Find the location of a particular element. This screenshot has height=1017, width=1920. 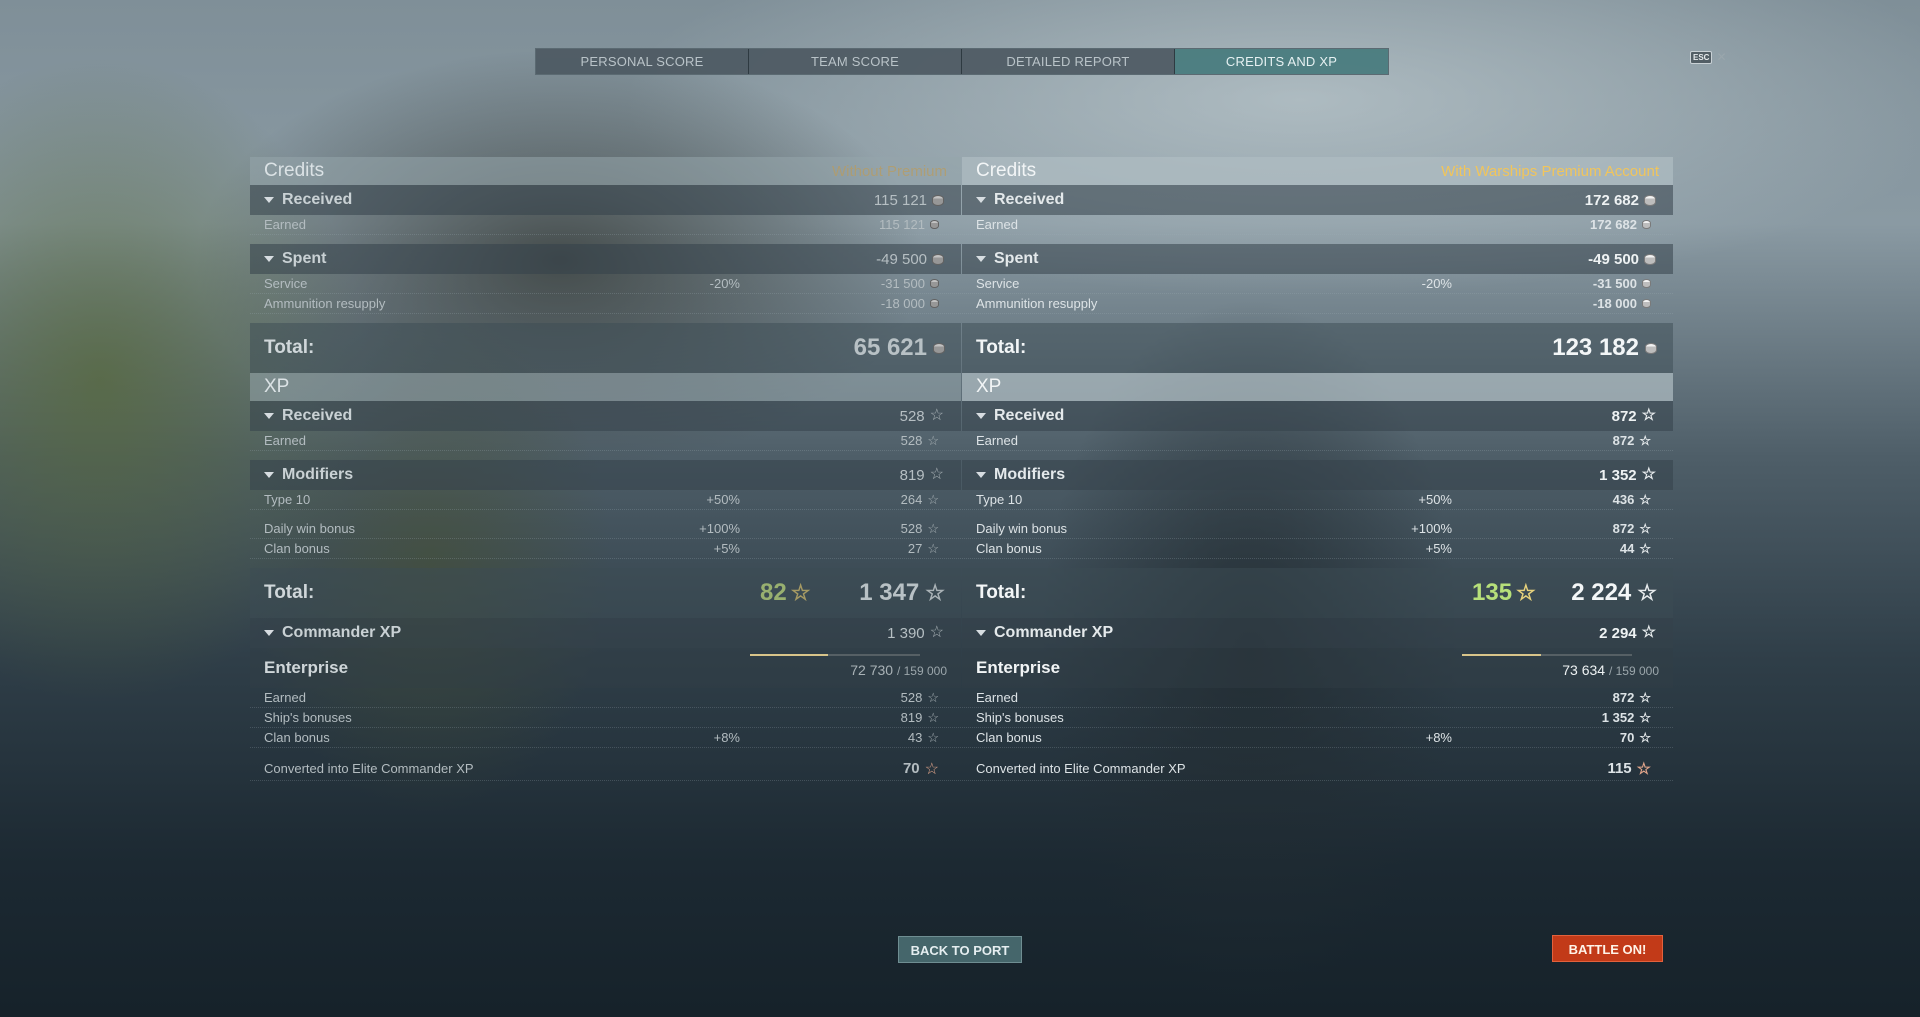

esc-key-icon: ESC is located at coordinates (1701, 57).